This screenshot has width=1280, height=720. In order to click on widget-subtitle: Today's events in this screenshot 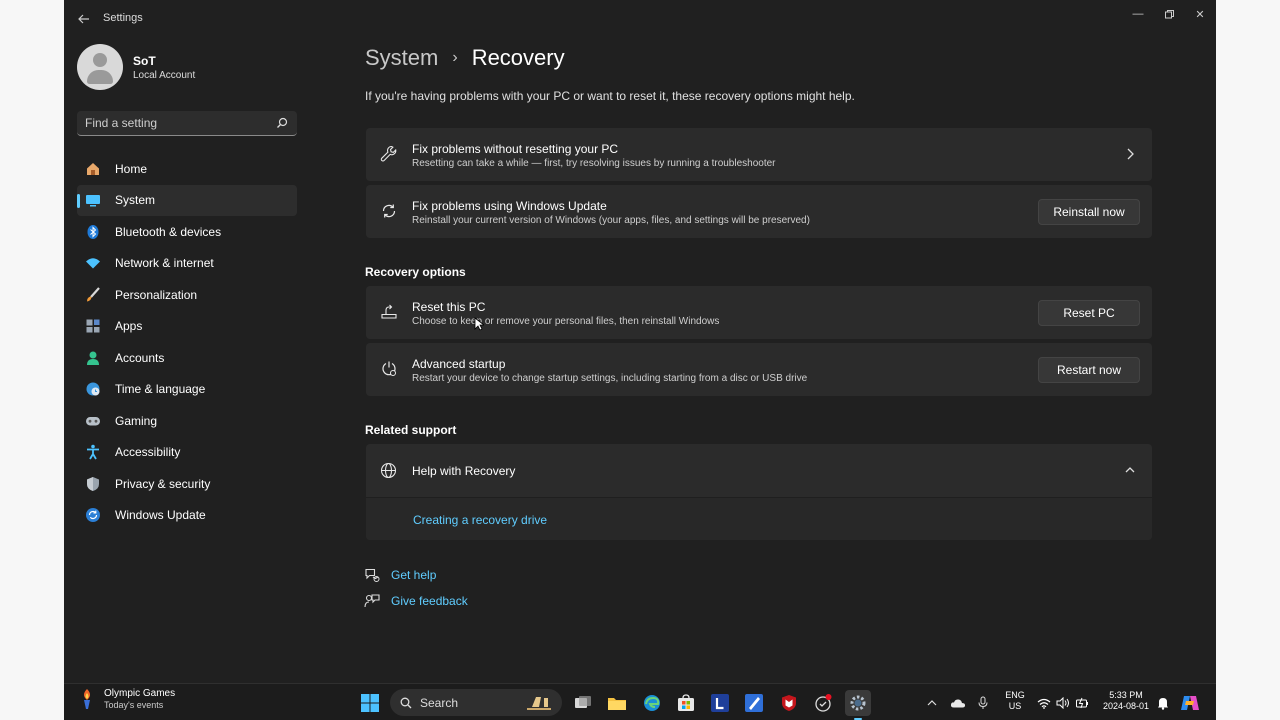, I will do `click(134, 705)`.